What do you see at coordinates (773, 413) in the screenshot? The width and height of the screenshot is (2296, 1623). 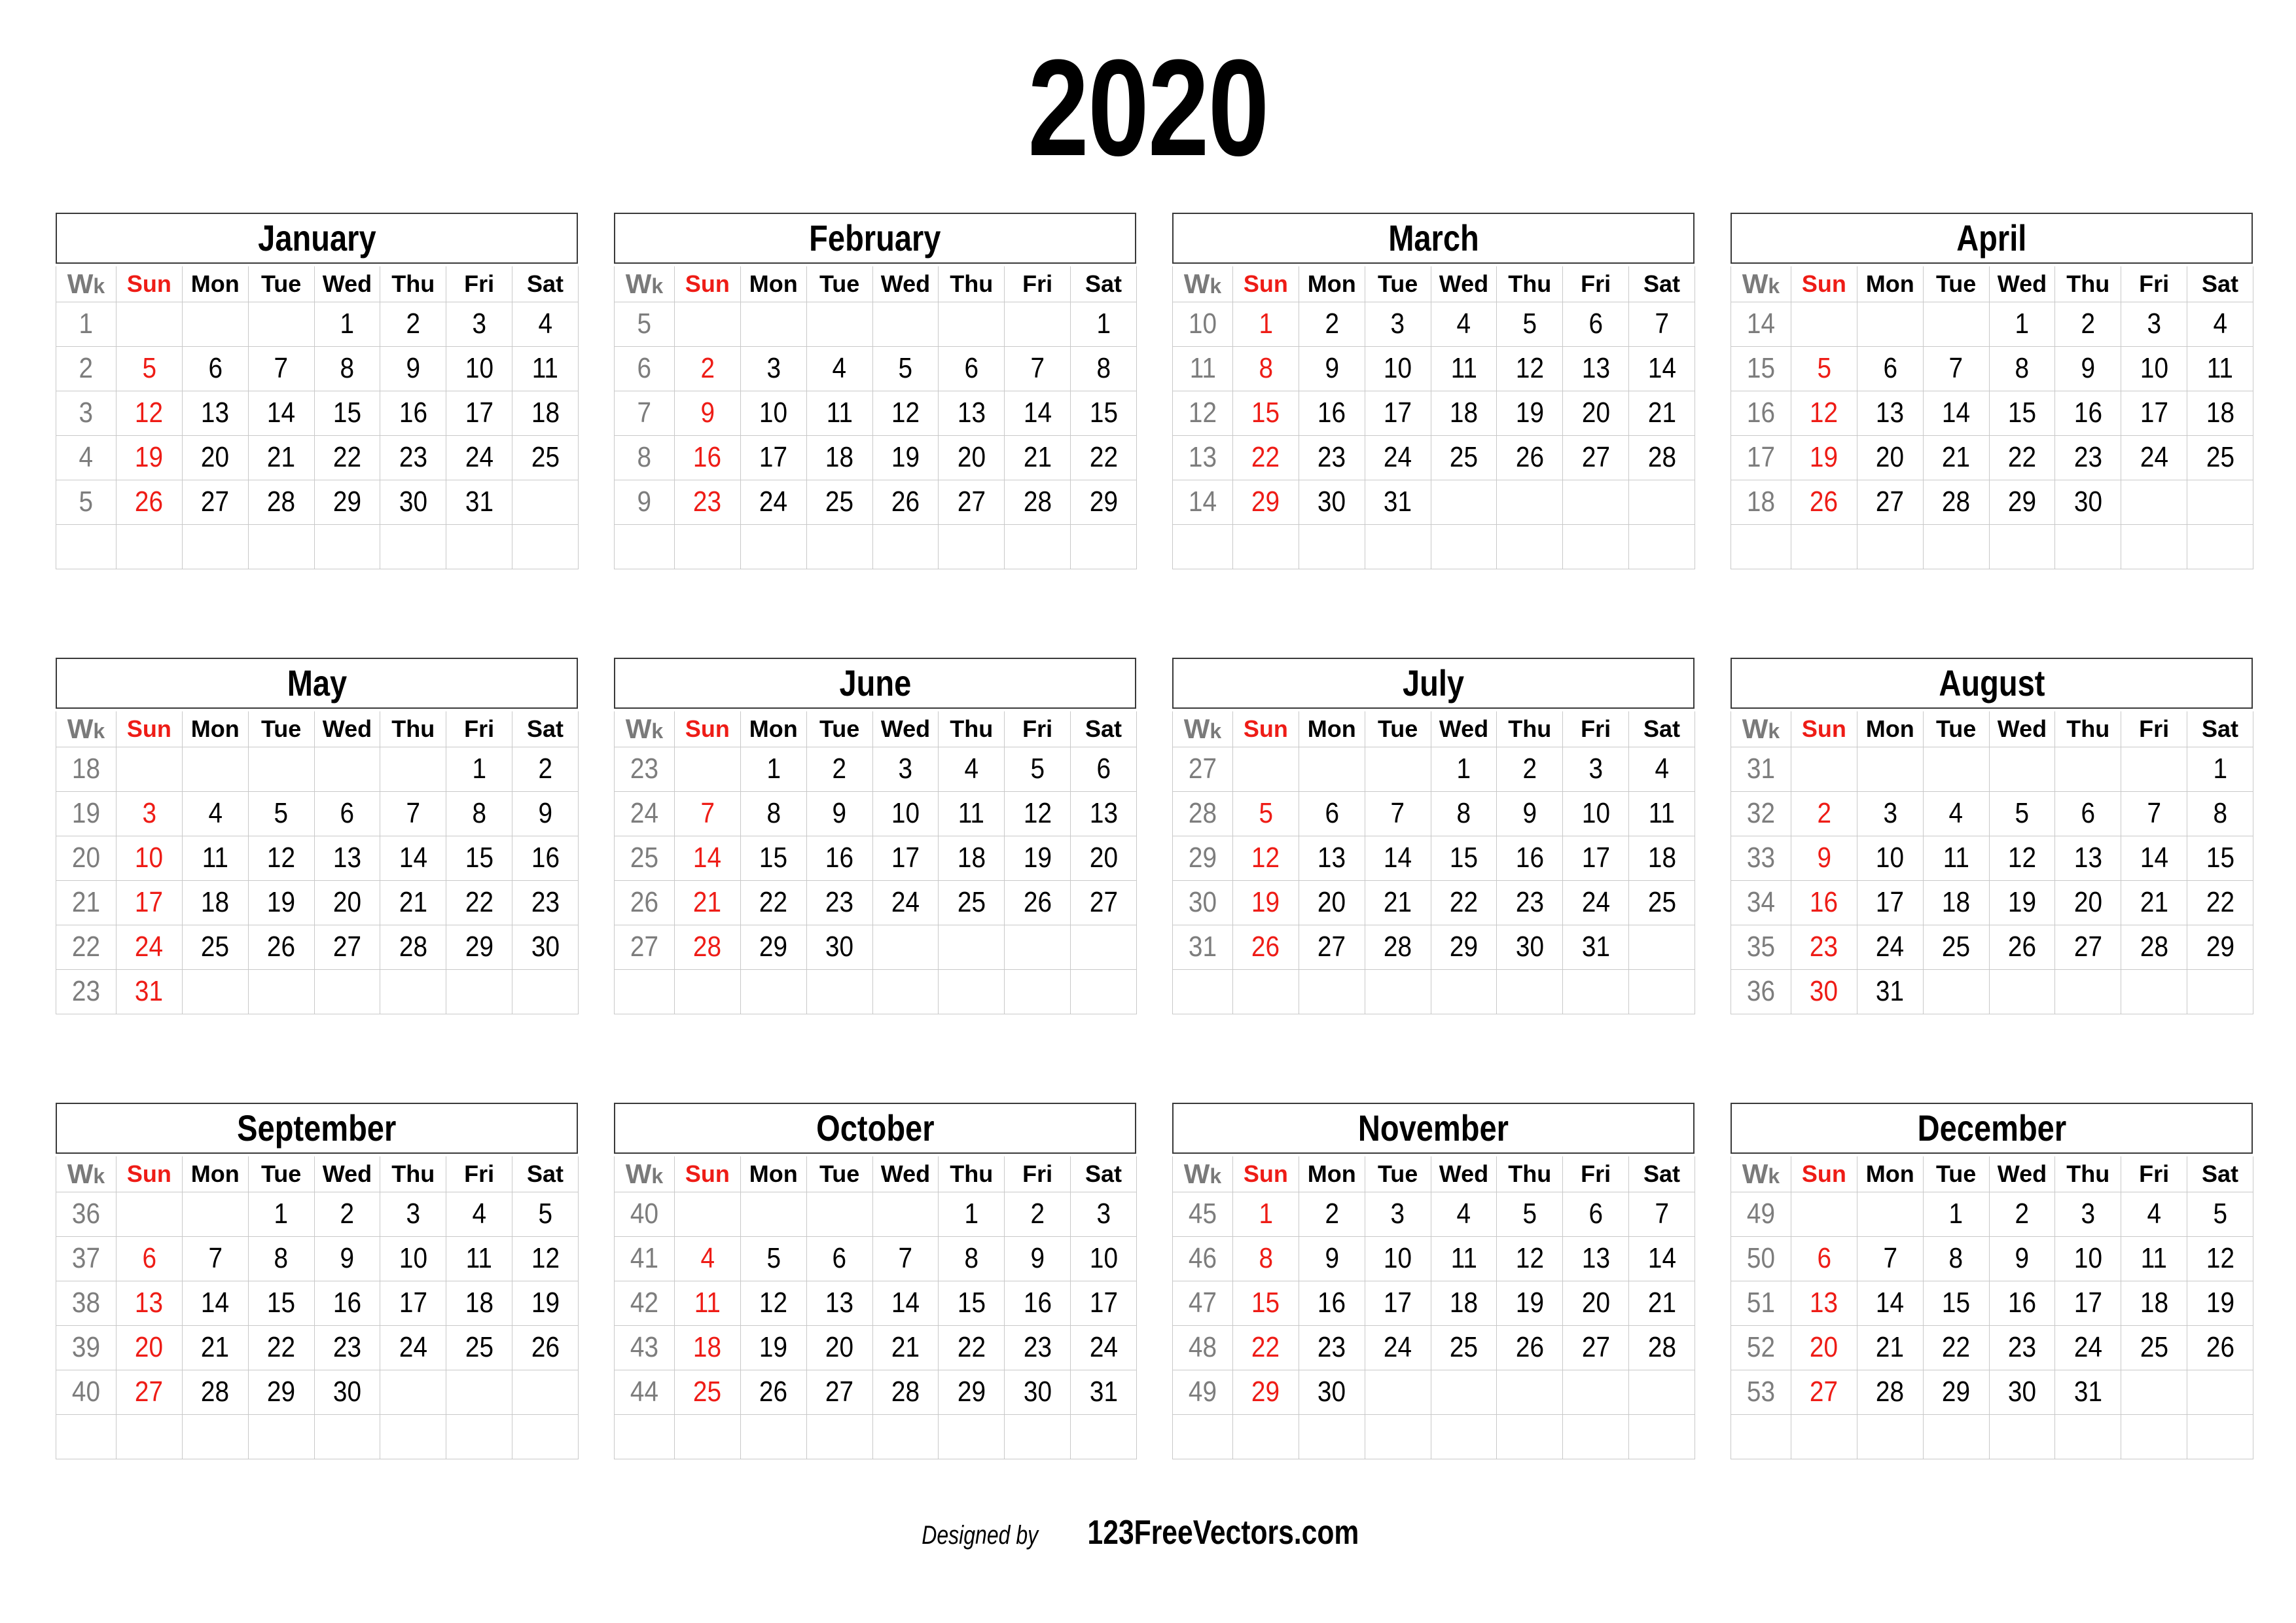 I see `day-cell: 10` at bounding box center [773, 413].